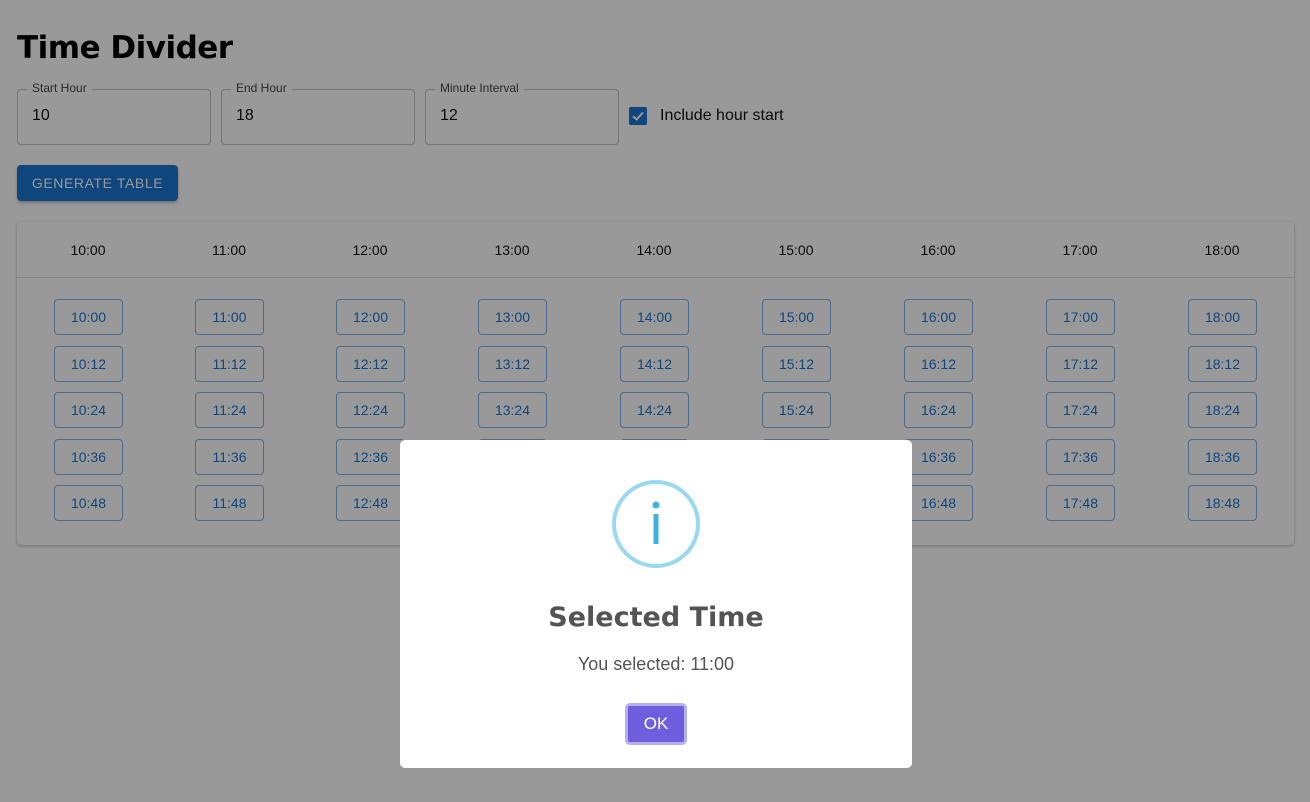 This screenshot has width=1310, height=802. What do you see at coordinates (656, 724) in the screenshot?
I see `ok-button: OK` at bounding box center [656, 724].